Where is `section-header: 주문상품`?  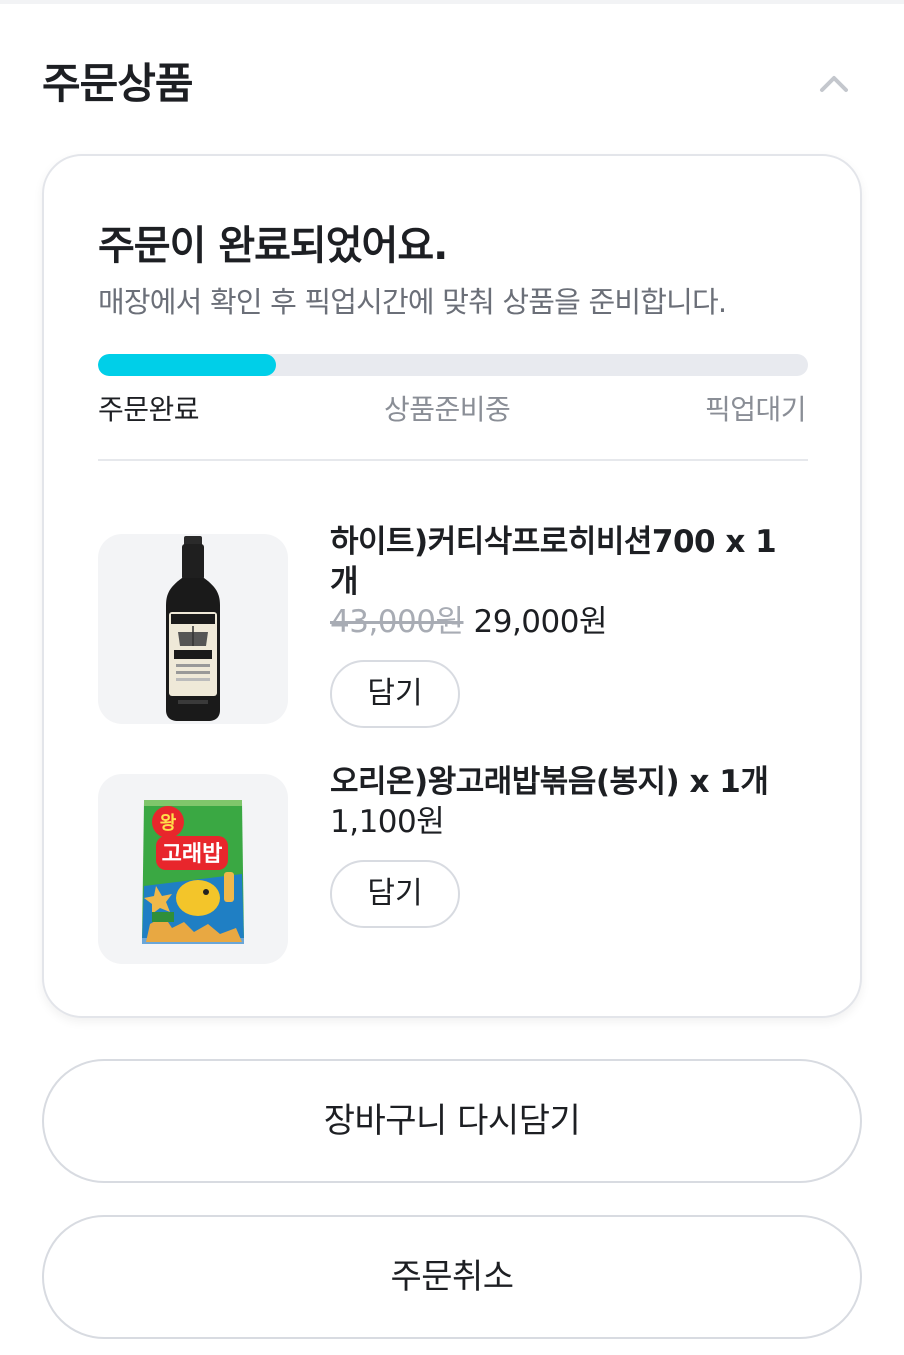 section-header: 주문상품 is located at coordinates (452, 84).